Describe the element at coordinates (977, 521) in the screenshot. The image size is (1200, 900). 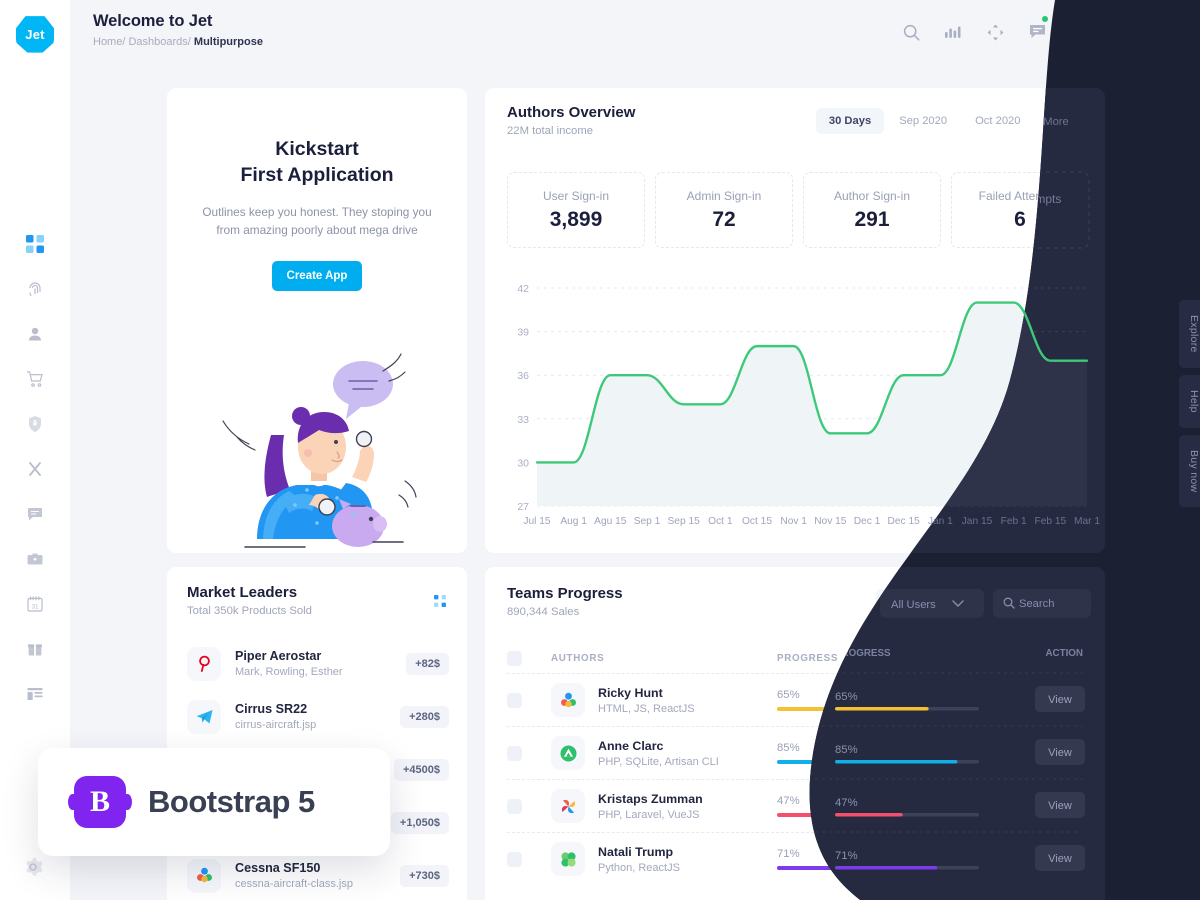
I see `svg-text: Jan 15` at that location.